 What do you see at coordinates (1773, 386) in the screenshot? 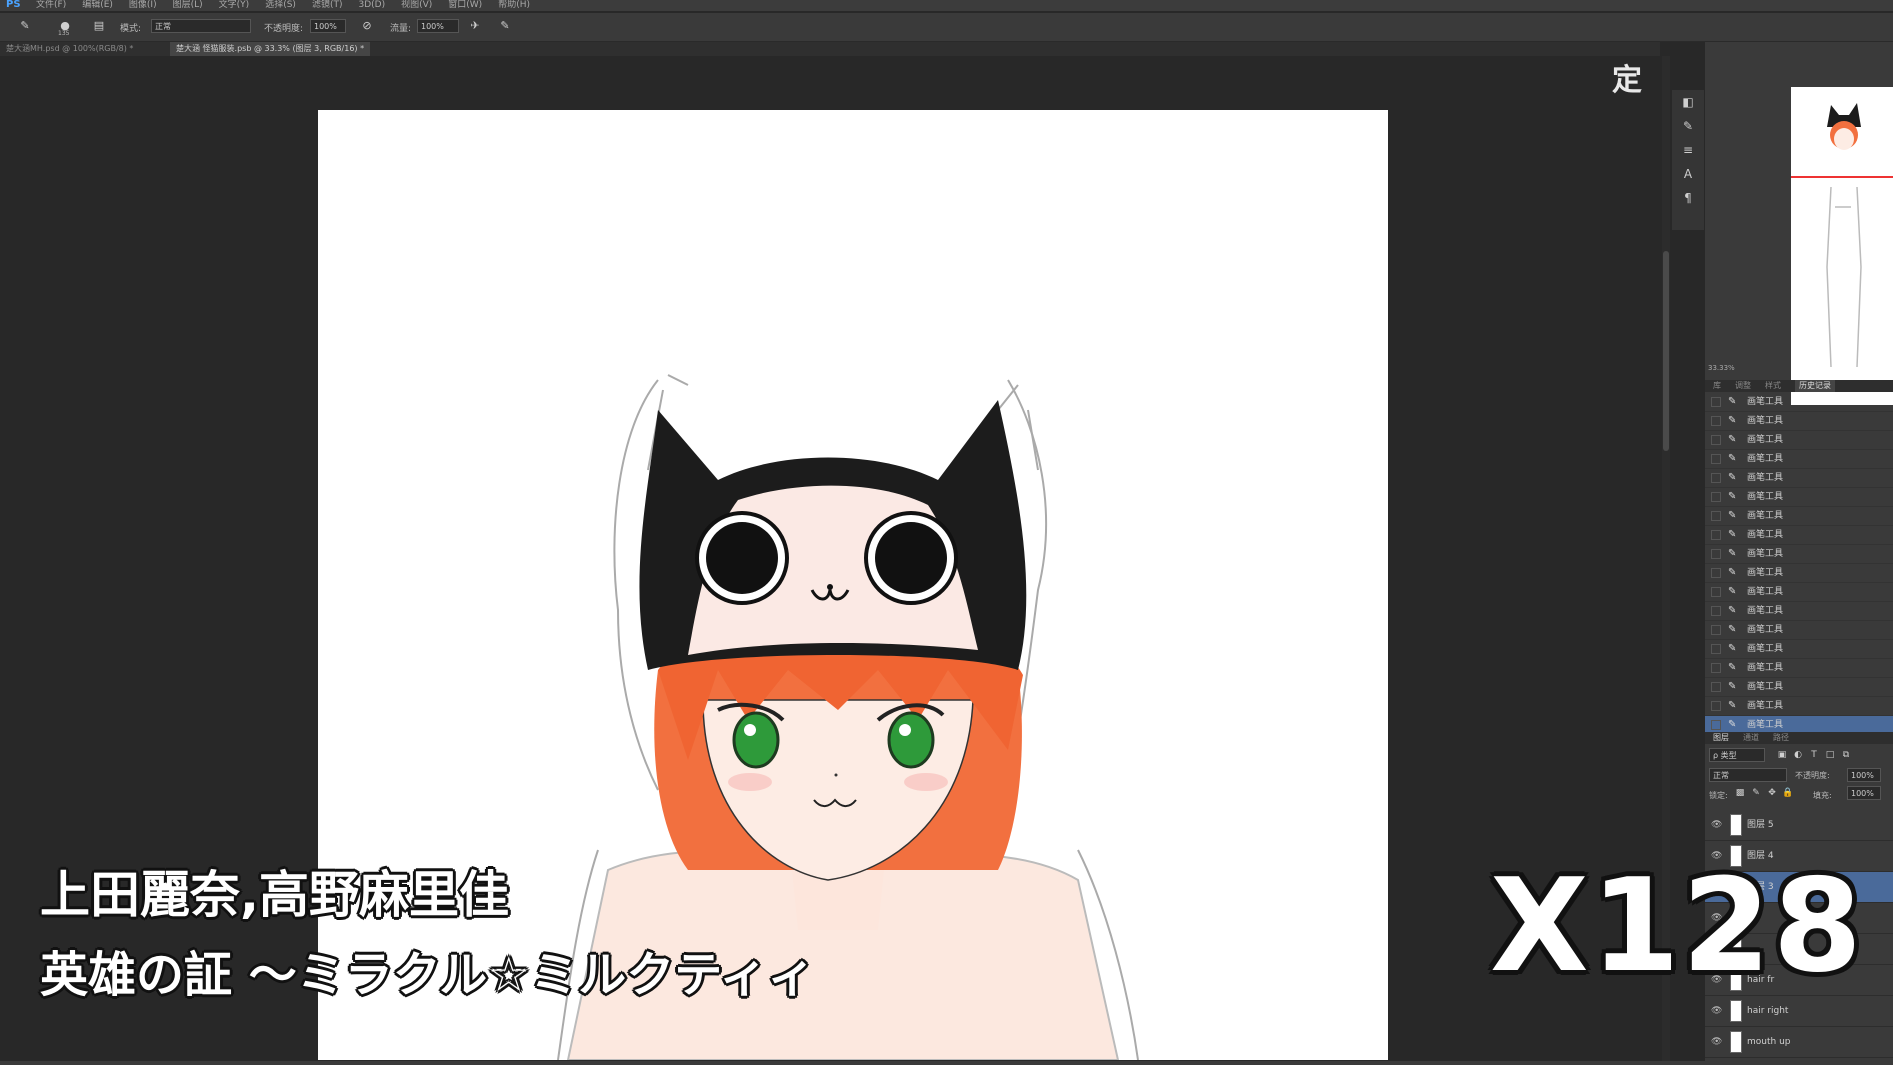
I see `tab-styles: 样式` at bounding box center [1773, 386].